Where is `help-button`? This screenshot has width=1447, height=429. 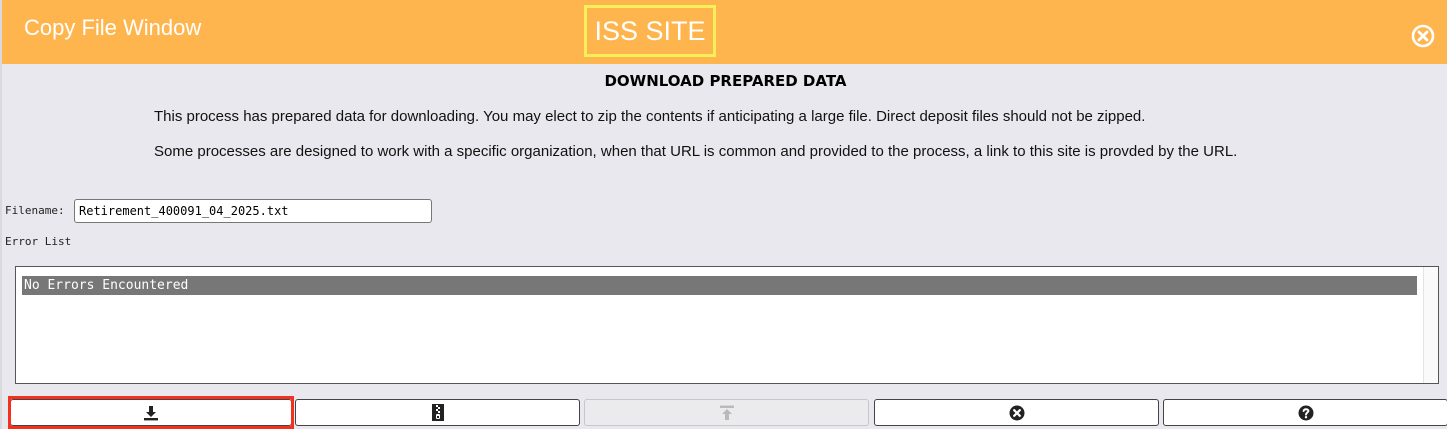
help-button is located at coordinates (1305, 412).